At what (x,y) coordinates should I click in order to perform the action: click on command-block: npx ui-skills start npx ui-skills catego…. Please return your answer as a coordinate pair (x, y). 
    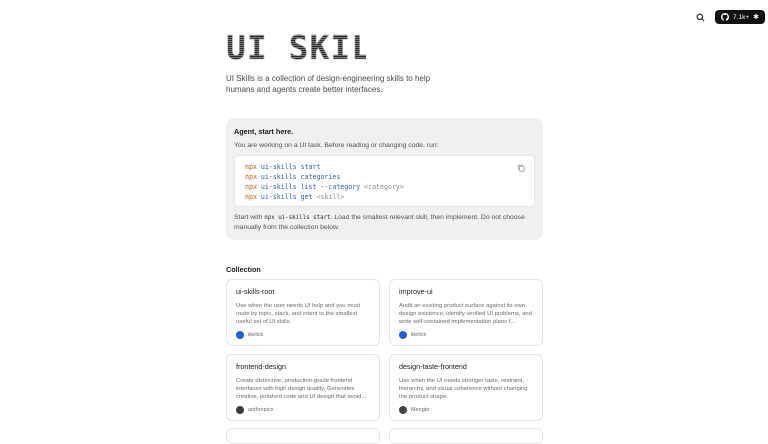
    Looking at the image, I should click on (384, 181).